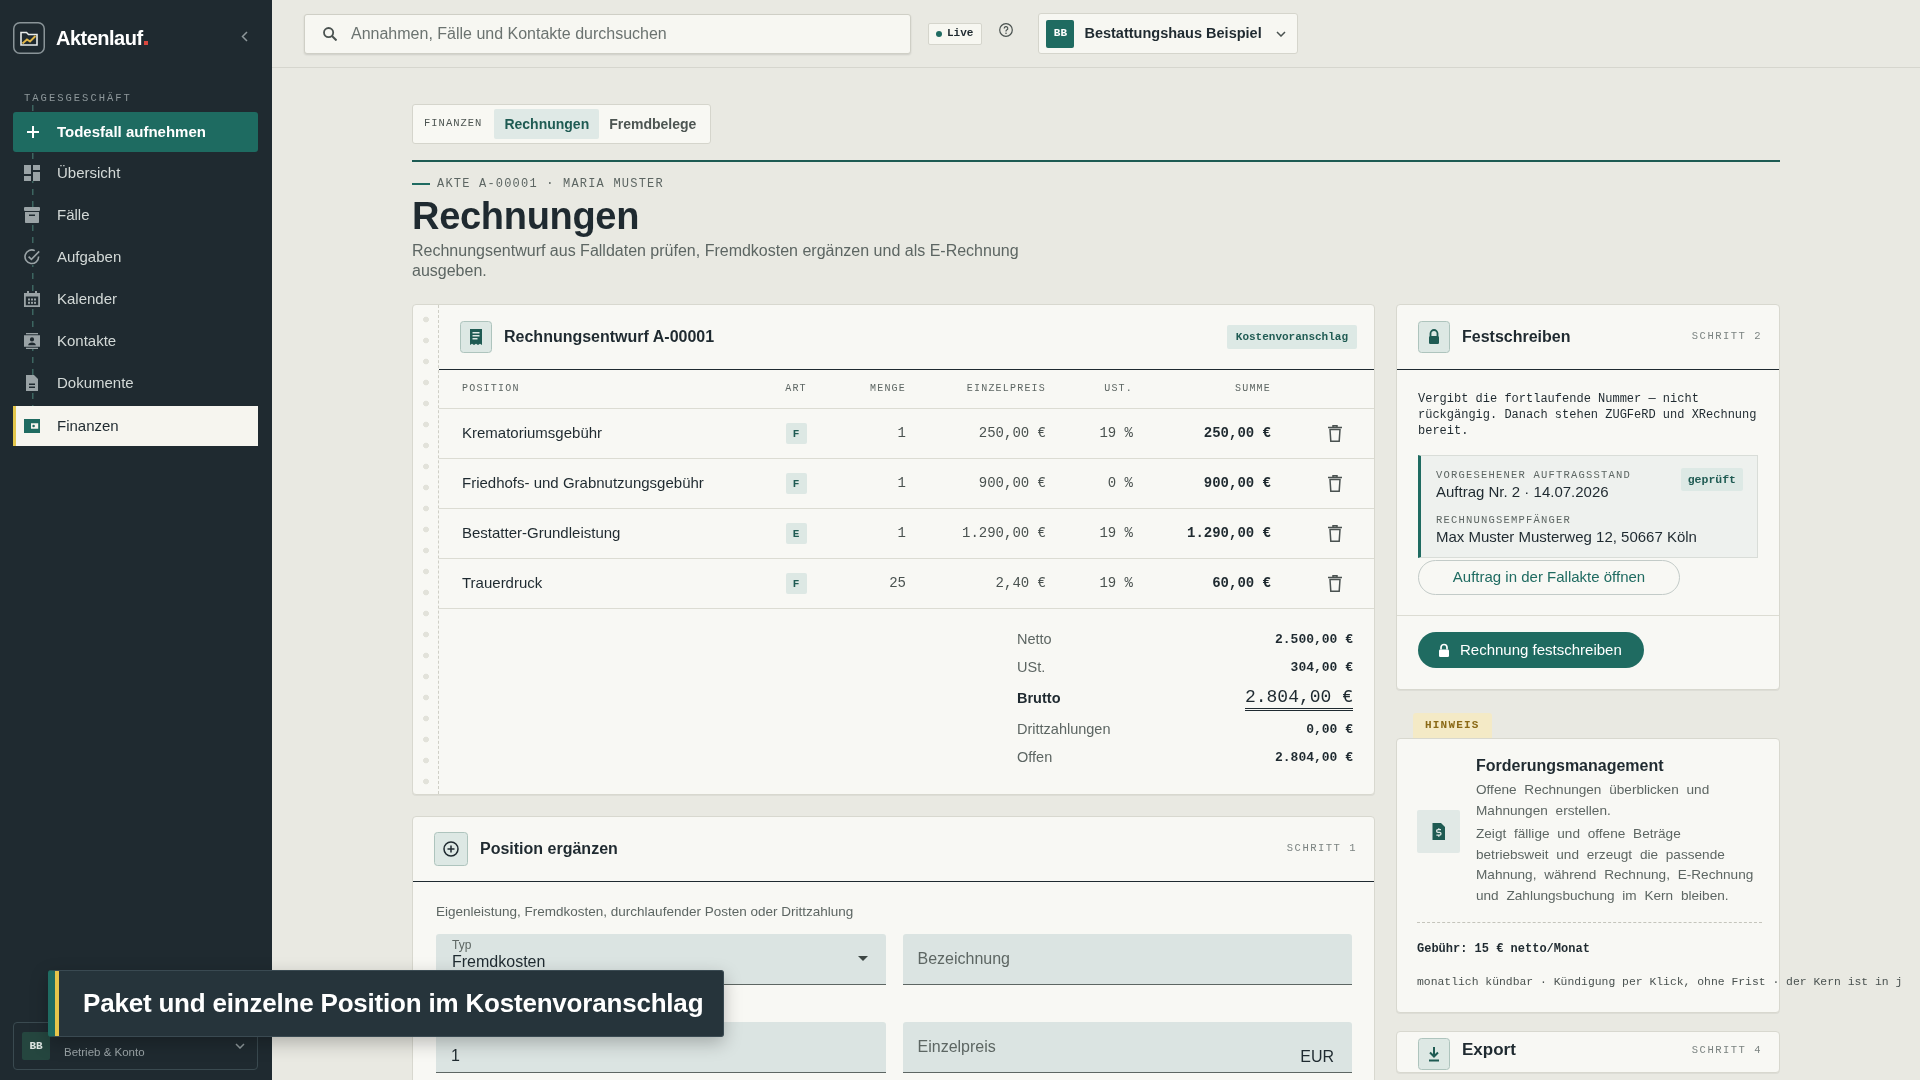 The image size is (1920, 1080). I want to click on brand-name: Aktenlauf, so click(99, 38).